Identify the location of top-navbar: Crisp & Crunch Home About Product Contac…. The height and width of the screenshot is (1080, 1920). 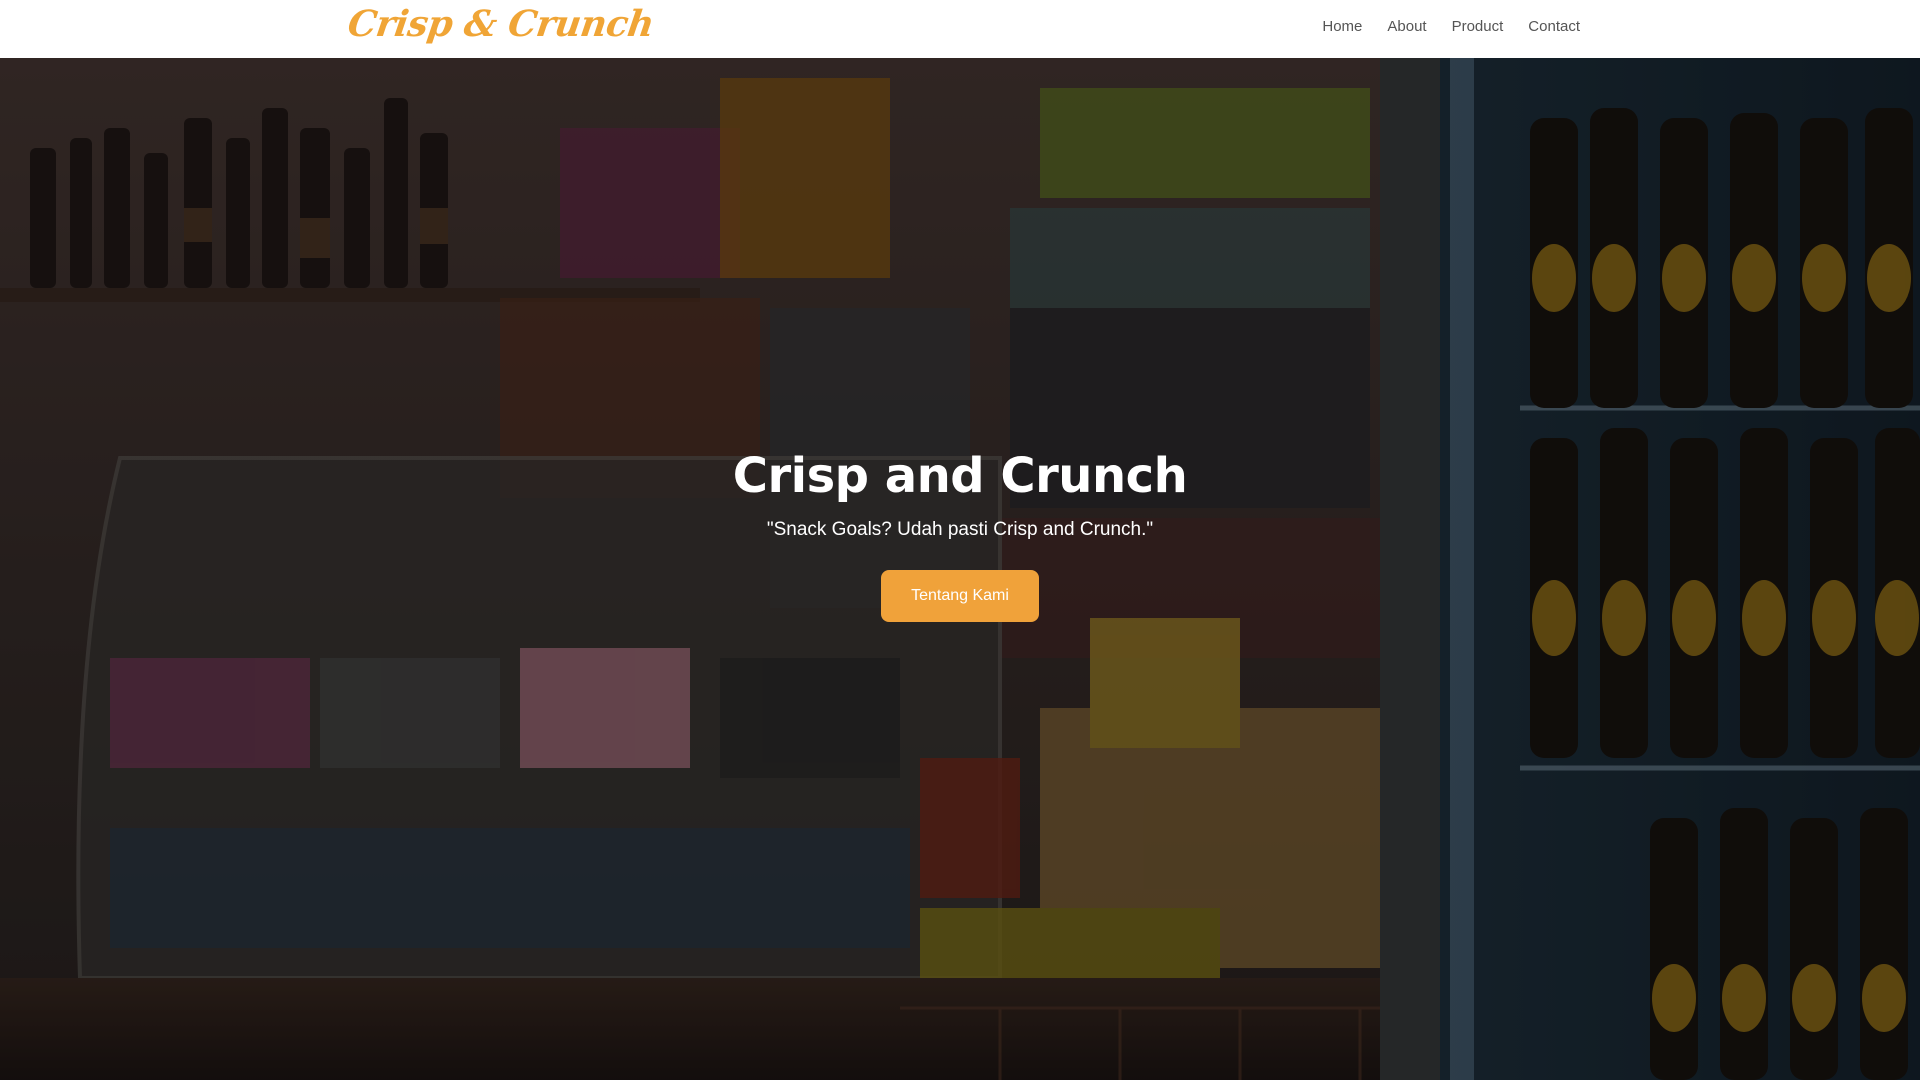
(960, 29).